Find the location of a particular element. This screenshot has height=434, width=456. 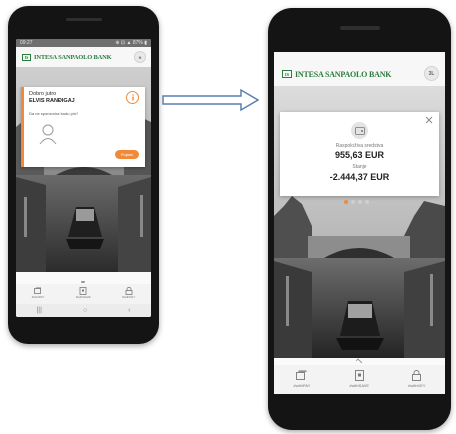

user-outline-icon is located at coordinates (48, 134).